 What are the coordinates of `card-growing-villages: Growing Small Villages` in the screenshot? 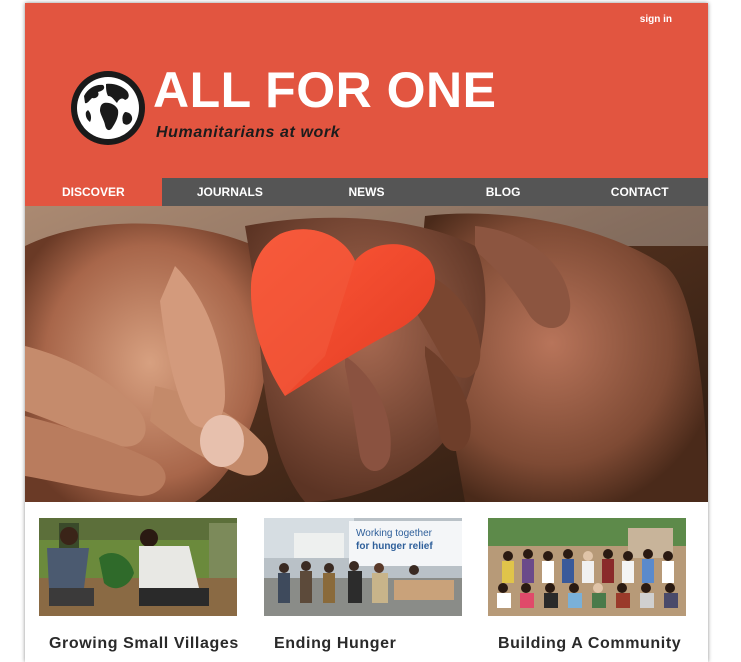 It's located at (138, 585).